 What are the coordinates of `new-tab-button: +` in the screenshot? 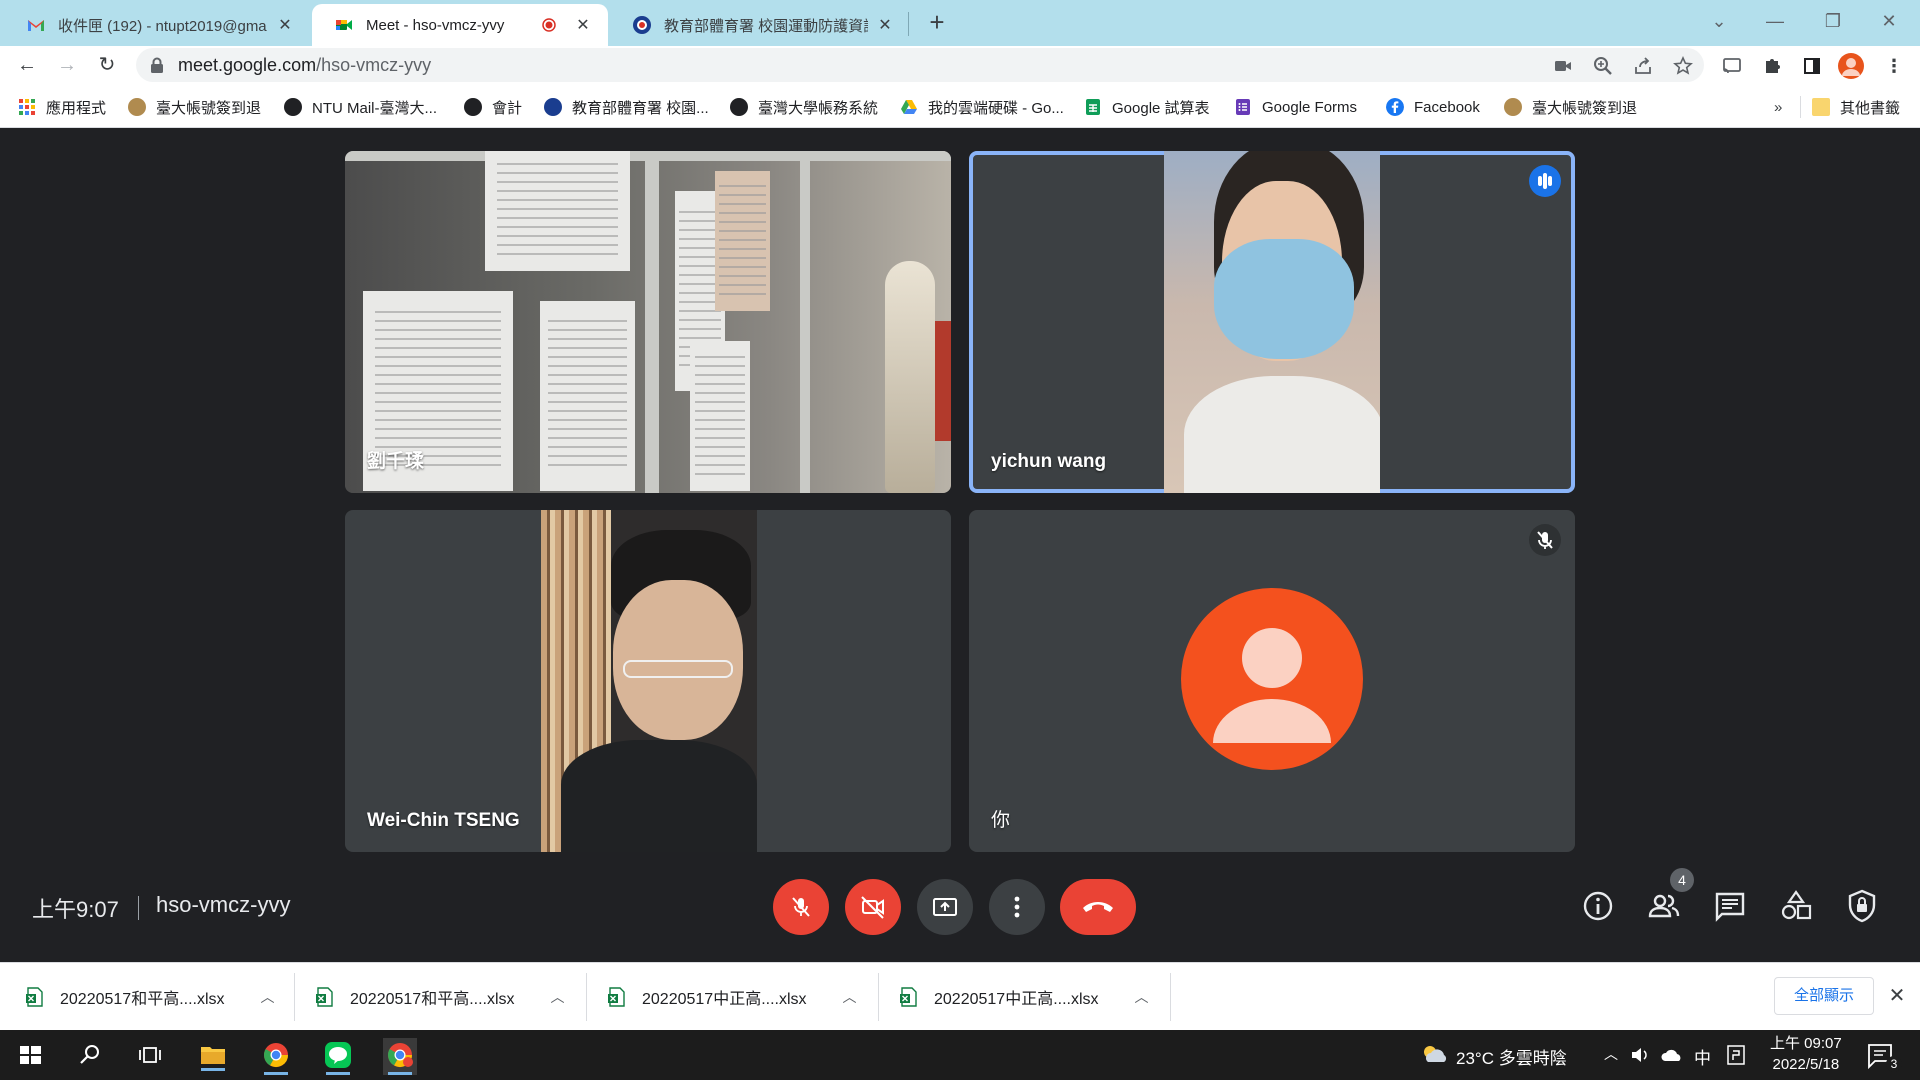 It's located at (937, 23).